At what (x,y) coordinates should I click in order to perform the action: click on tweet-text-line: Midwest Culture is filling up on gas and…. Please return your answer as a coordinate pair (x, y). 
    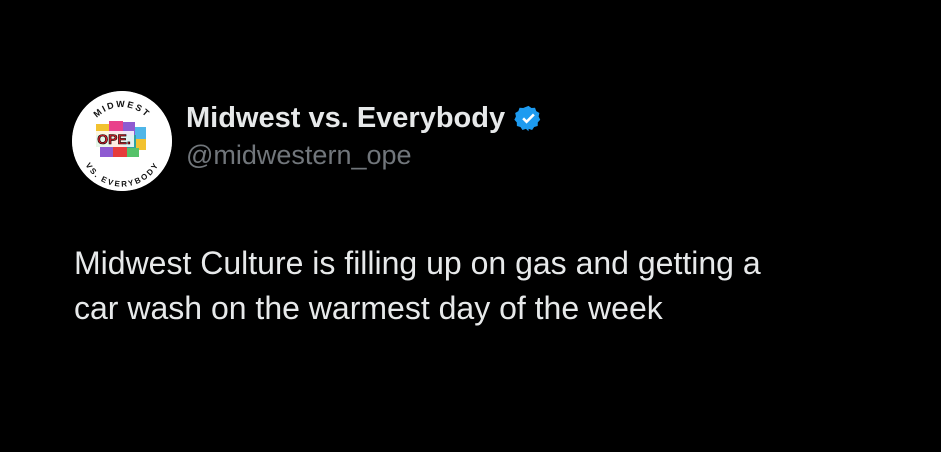
    Looking at the image, I should click on (417, 263).